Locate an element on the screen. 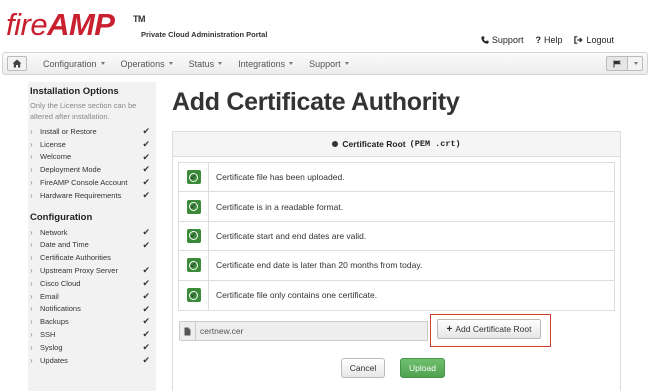  sidebar-item-label: Syslog is located at coordinates (51, 347).